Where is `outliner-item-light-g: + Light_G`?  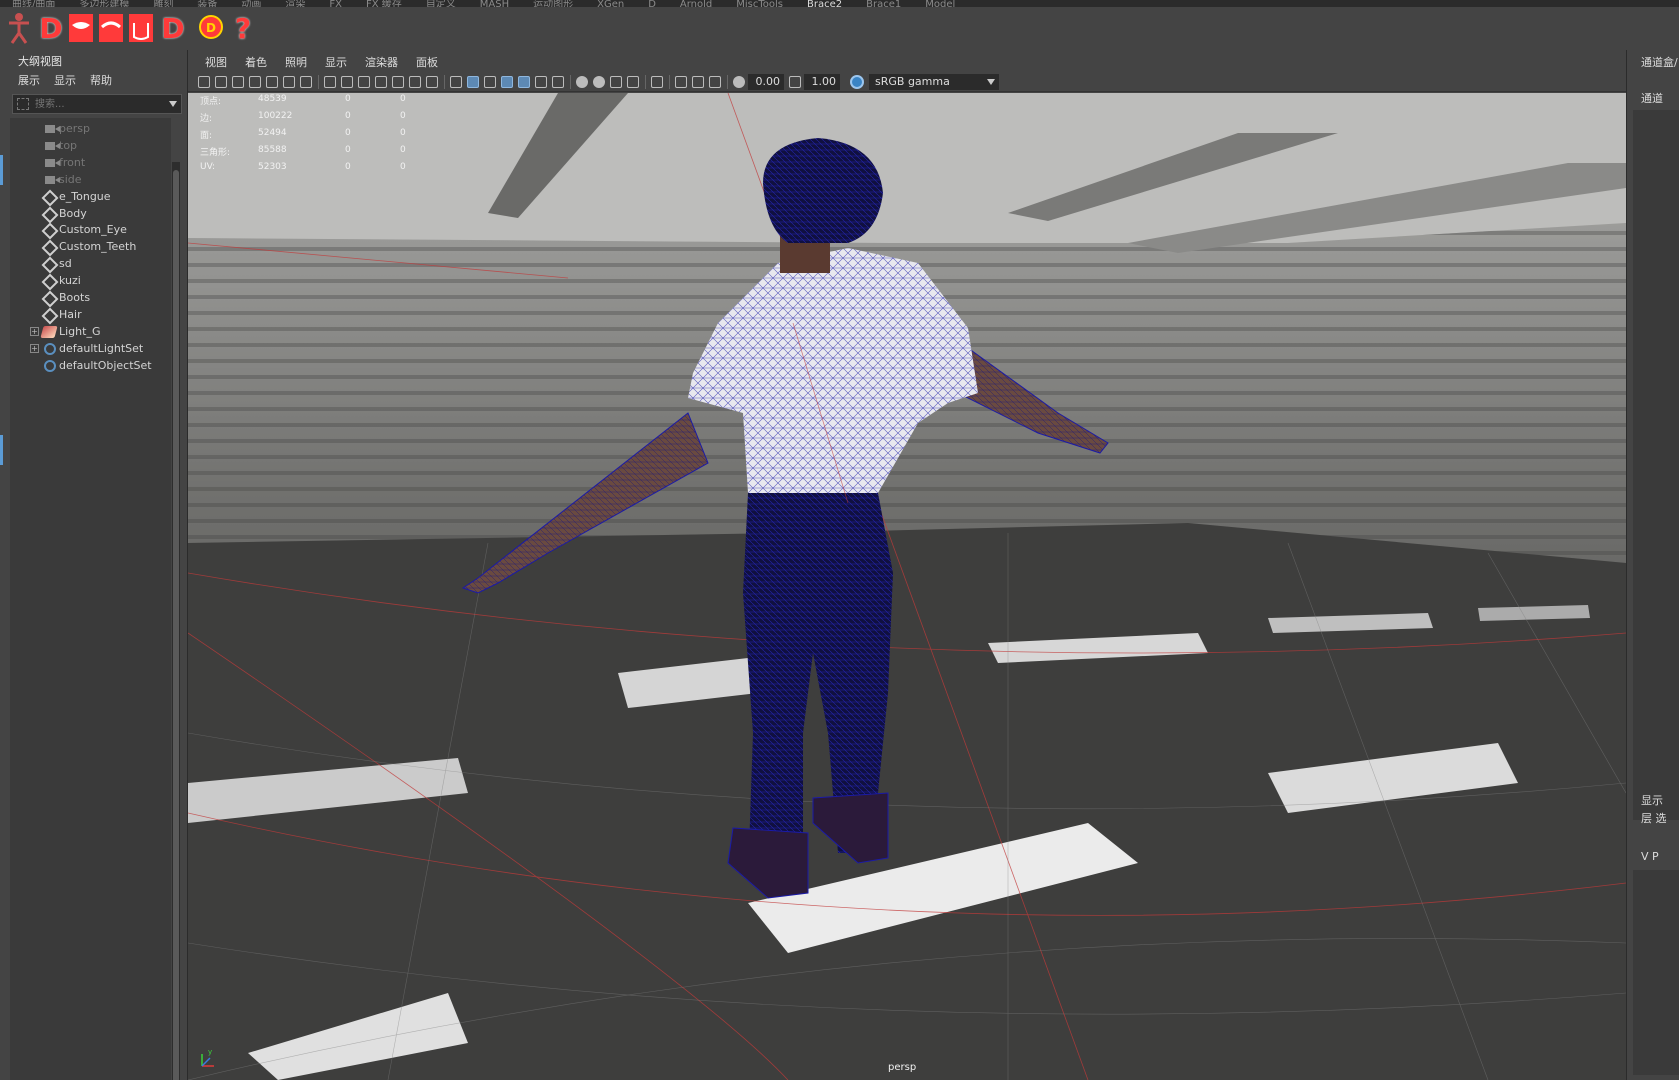 outliner-item-light-g: + Light_G is located at coordinates (90, 332).